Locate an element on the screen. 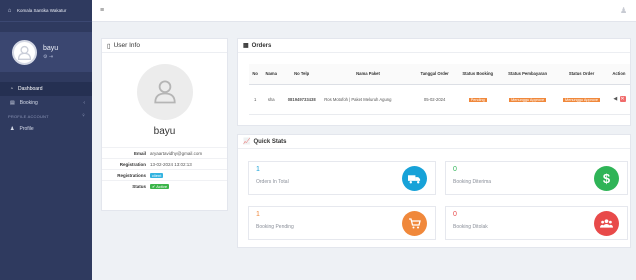  info-row: Registrations client is located at coordinates (164, 174).